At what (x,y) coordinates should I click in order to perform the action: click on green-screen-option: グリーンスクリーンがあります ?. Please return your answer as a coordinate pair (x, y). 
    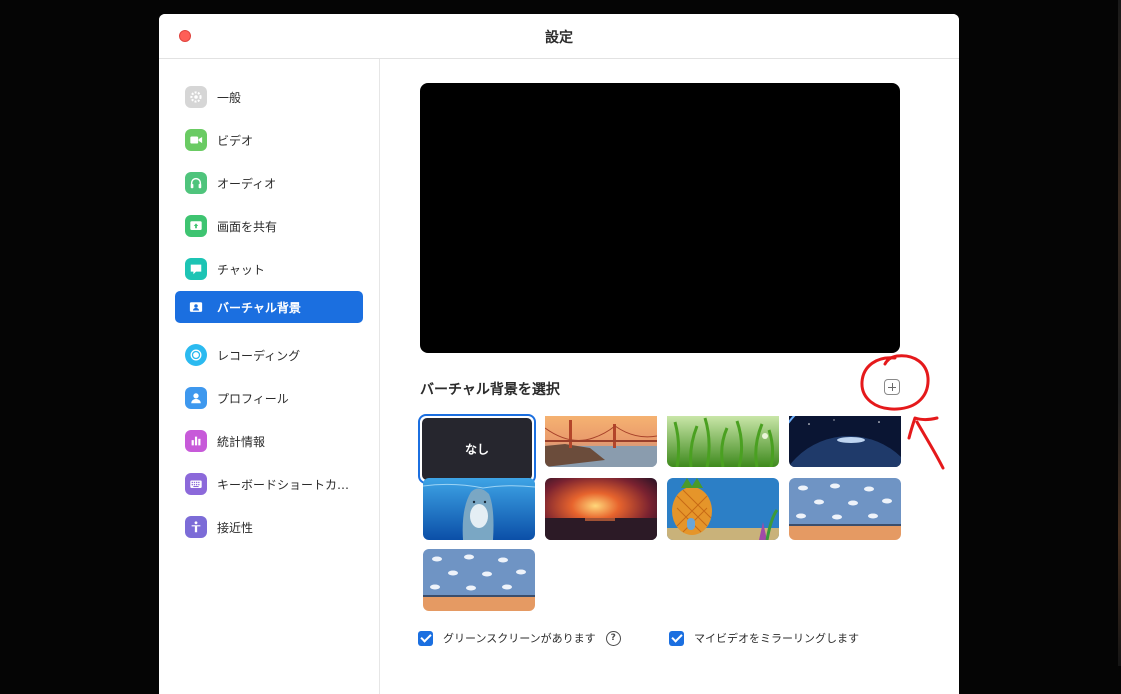
    Looking at the image, I should click on (519, 638).